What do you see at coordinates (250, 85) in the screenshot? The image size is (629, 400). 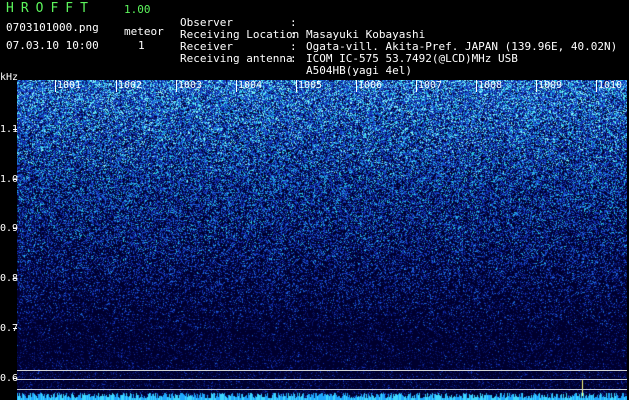 I see `x-tick-label: 1004` at bounding box center [250, 85].